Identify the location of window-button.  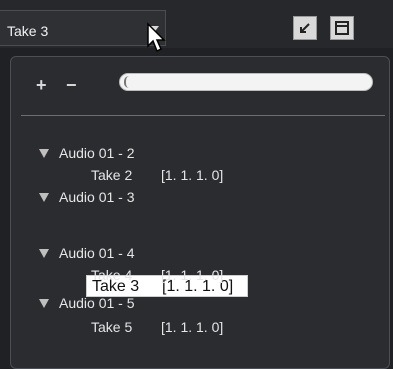
(342, 28).